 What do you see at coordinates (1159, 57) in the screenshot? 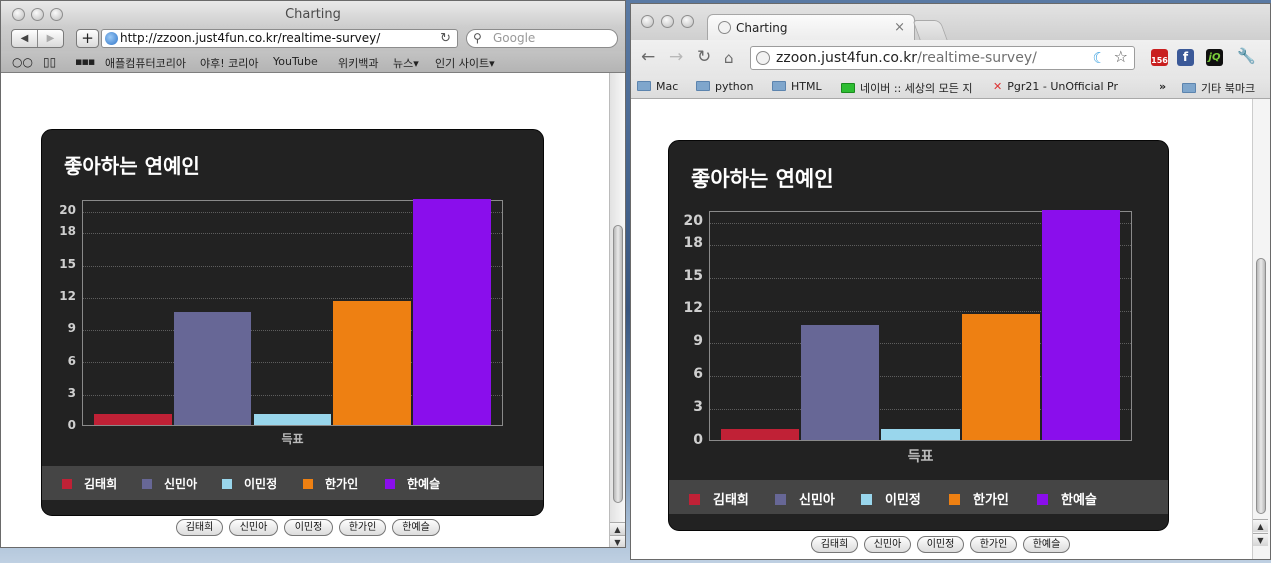
I see `gmail-counter-icon: 156` at bounding box center [1159, 57].